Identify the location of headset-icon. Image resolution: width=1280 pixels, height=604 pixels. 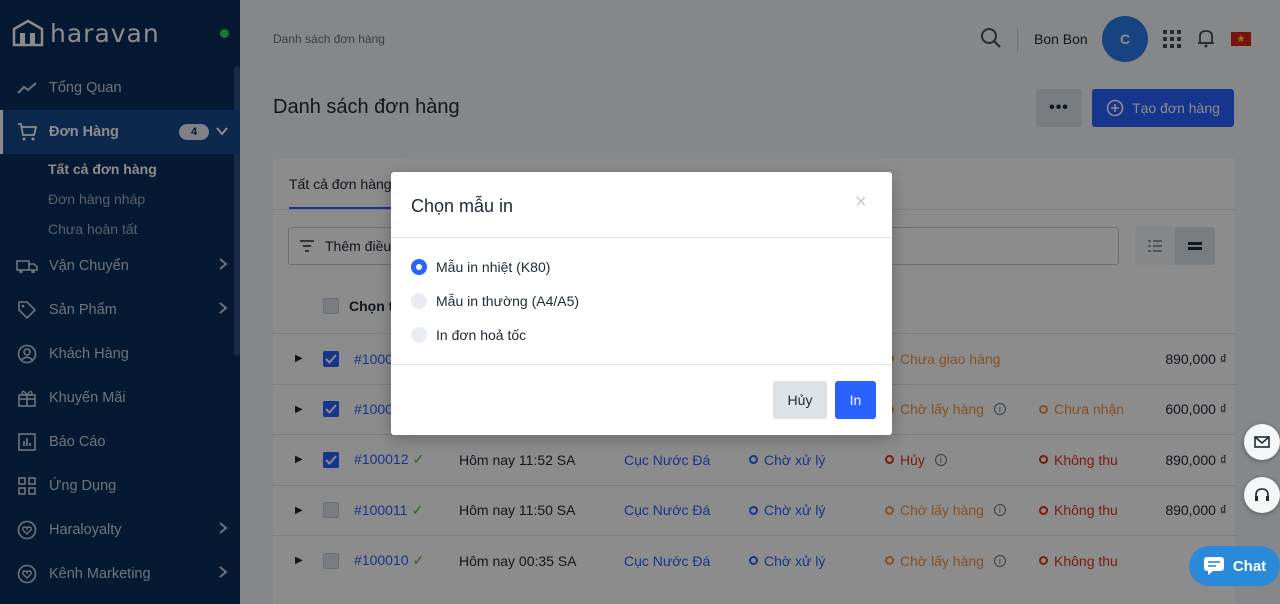
(1262, 494).